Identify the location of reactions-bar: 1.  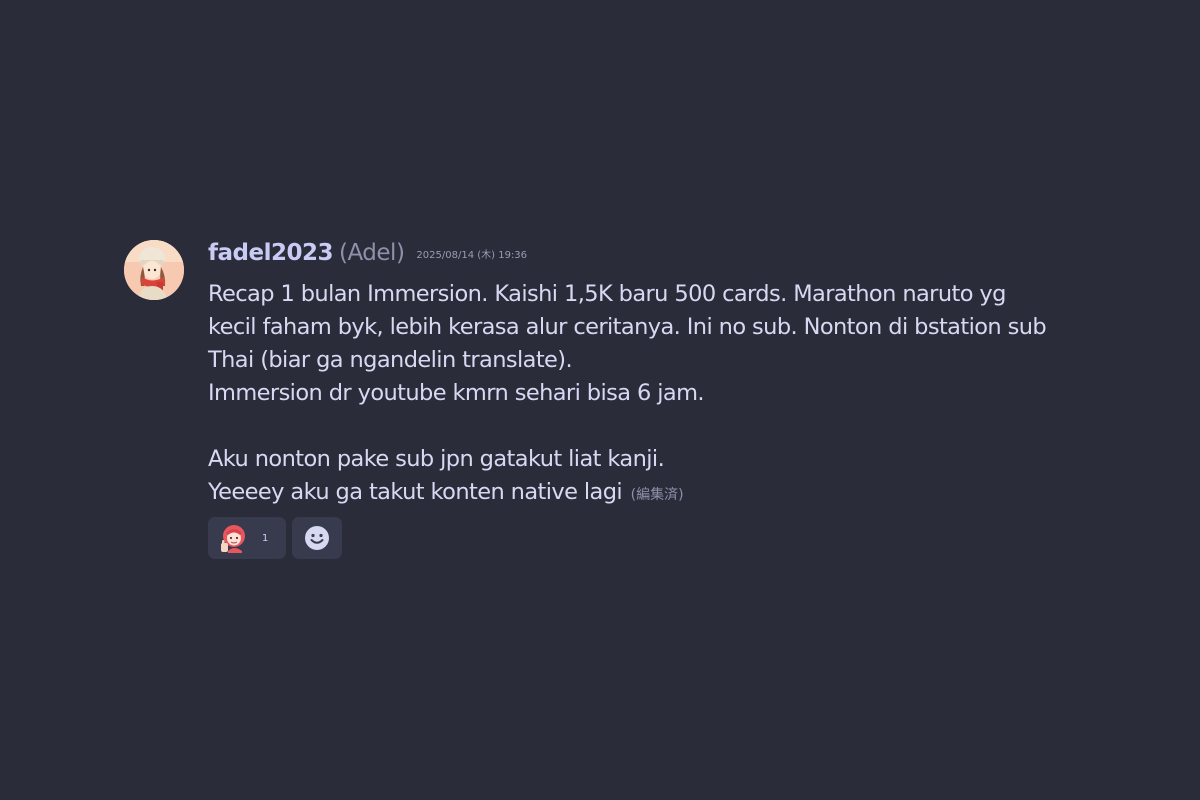
(646, 538).